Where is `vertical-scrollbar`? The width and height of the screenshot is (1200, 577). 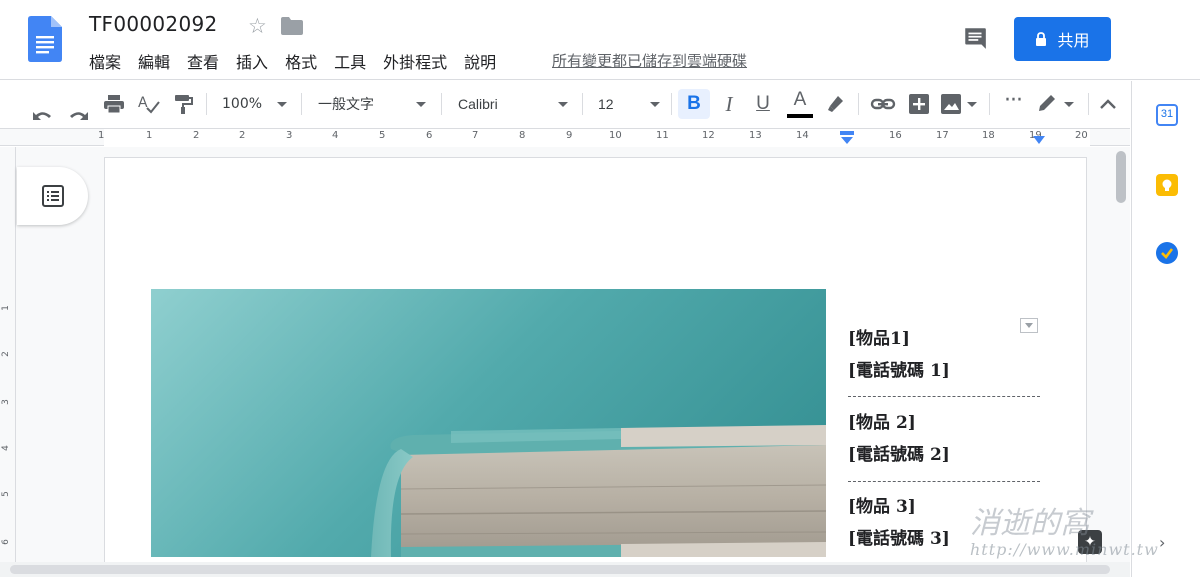
vertical-scrollbar is located at coordinates (1121, 357).